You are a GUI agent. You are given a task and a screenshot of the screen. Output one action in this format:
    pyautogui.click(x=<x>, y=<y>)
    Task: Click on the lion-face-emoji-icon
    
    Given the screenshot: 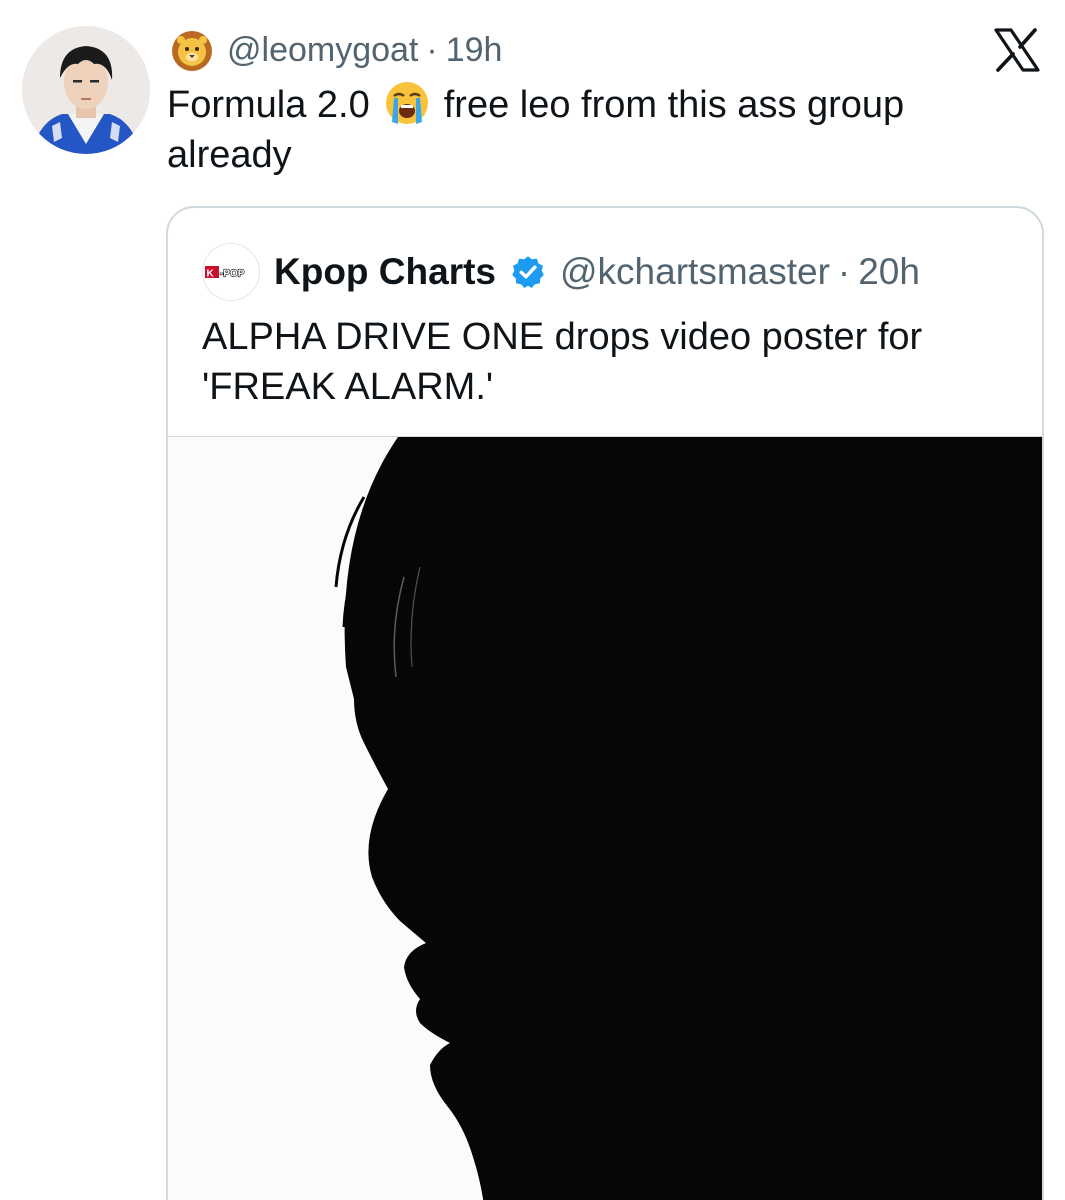 What is the action you would take?
    pyautogui.click(x=192, y=51)
    